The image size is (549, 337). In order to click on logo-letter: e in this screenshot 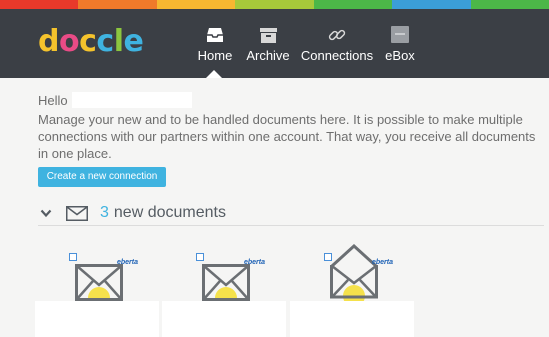, I will do `click(133, 41)`.